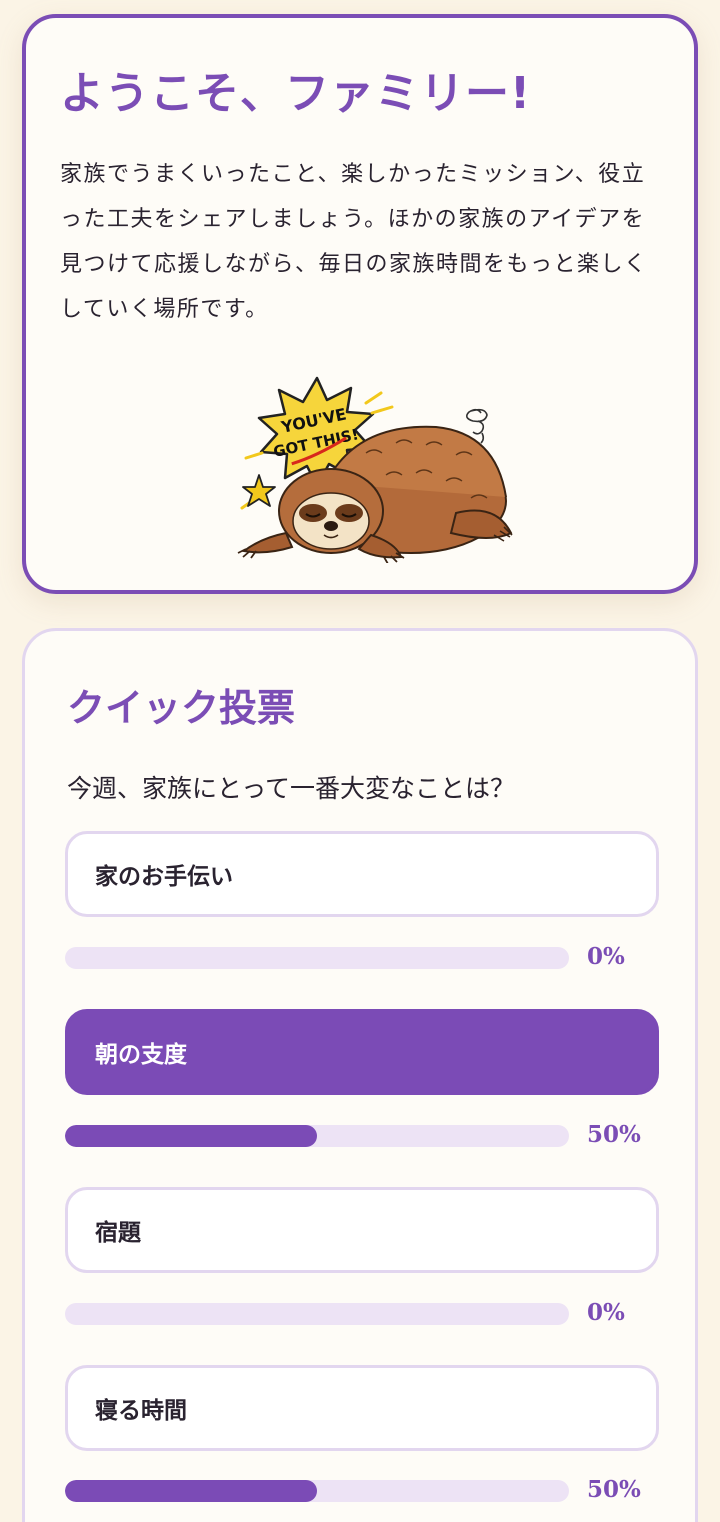  What do you see at coordinates (259, 490) in the screenshot?
I see `star-icon` at bounding box center [259, 490].